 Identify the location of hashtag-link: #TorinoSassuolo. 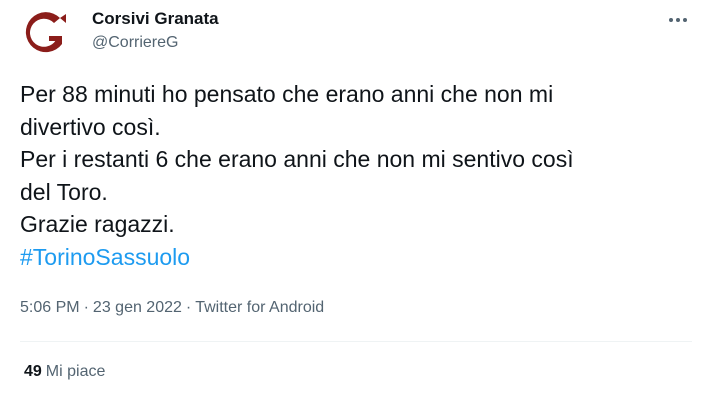
(355, 257).